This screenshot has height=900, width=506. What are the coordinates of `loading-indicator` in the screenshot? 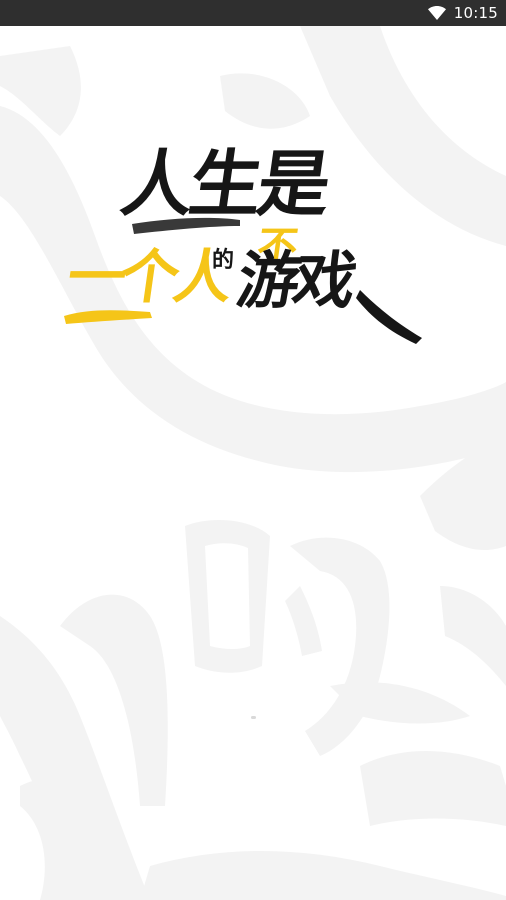 It's located at (253, 717).